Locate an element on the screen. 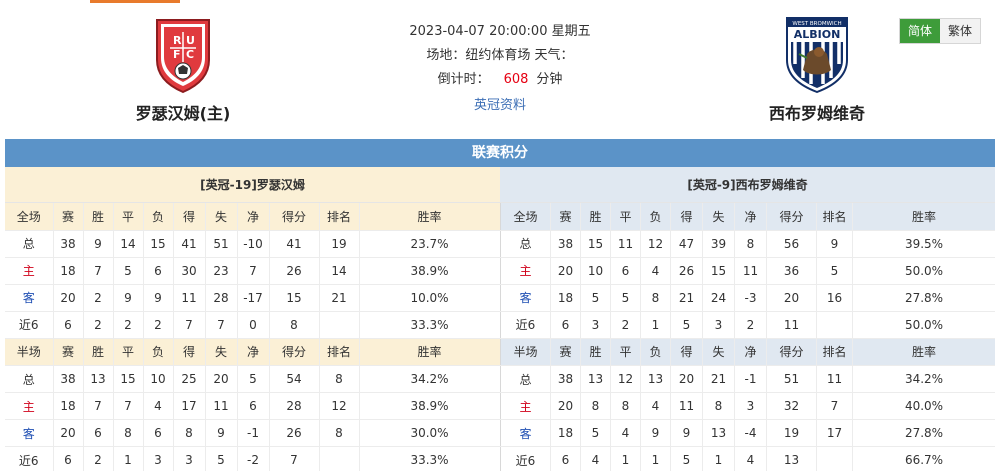  row-label: 客 is located at coordinates (525, 433).